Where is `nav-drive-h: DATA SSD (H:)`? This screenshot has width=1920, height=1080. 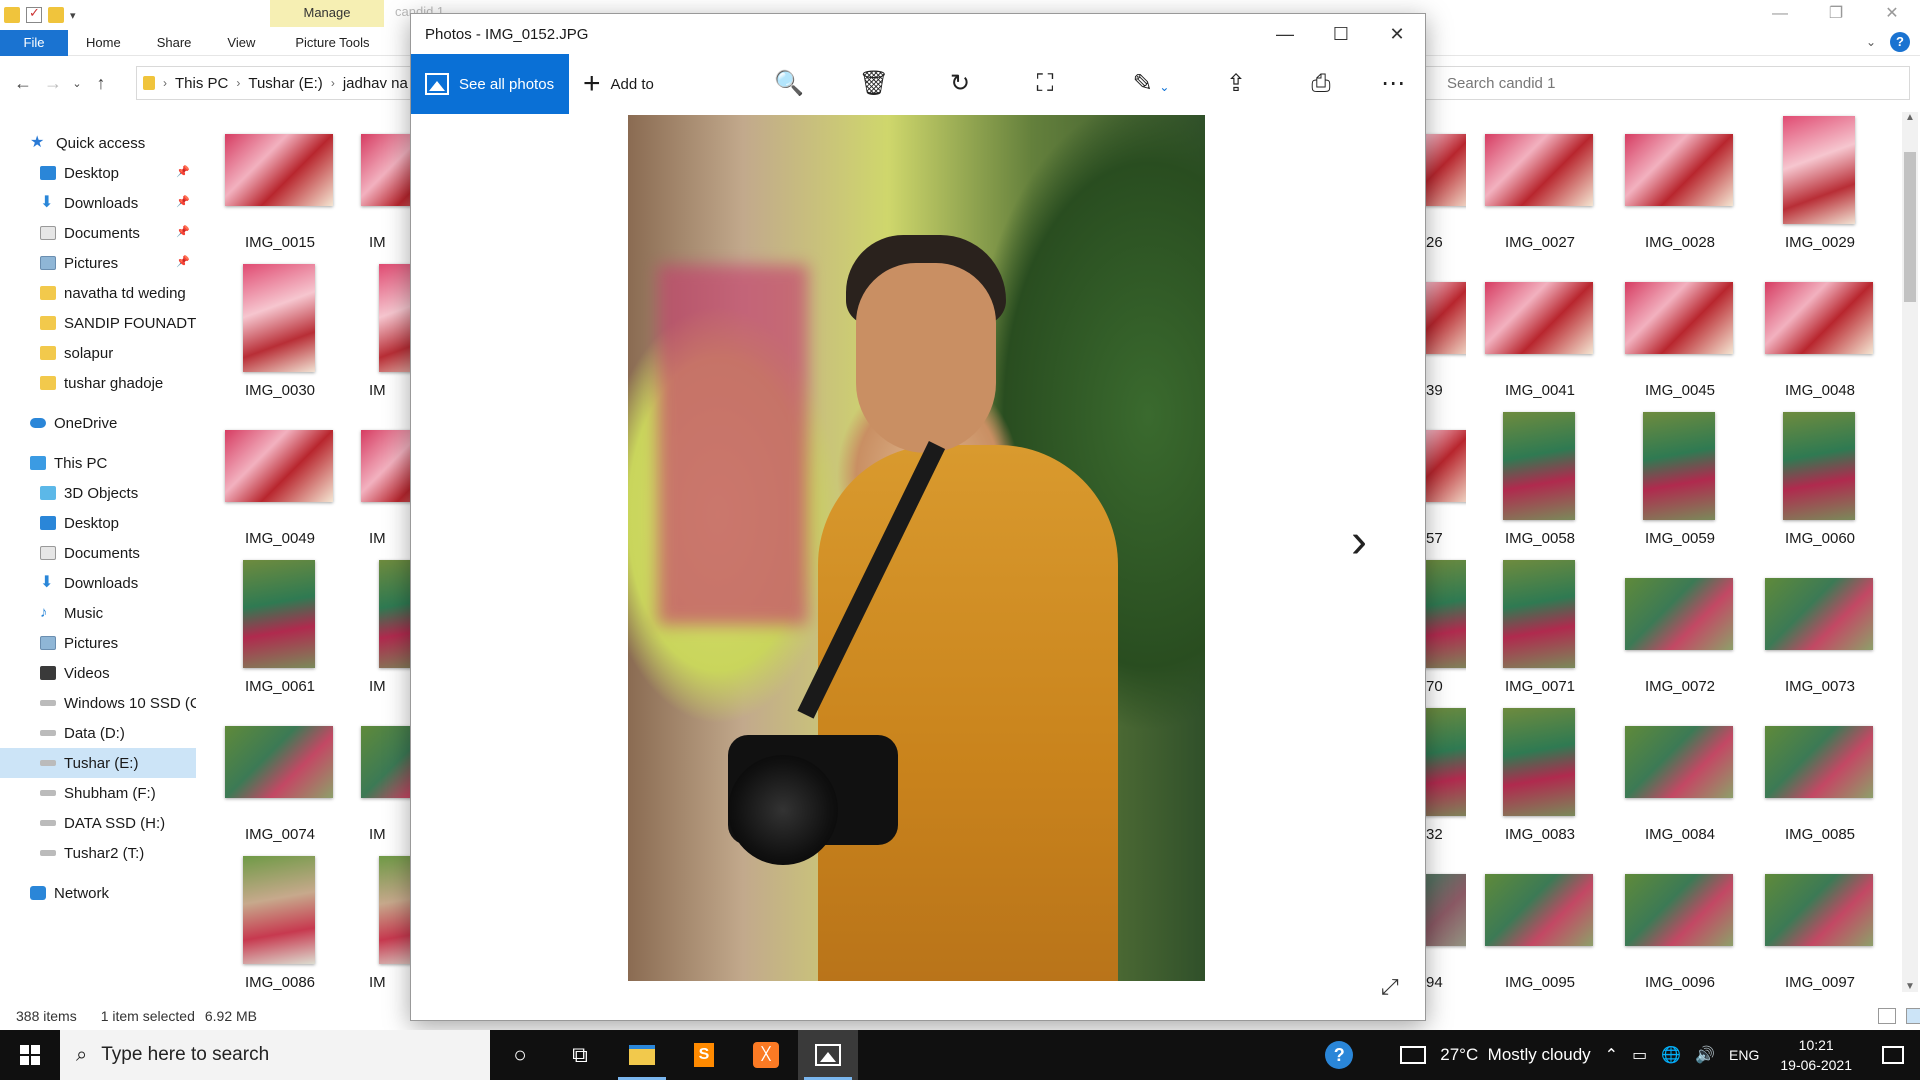 nav-drive-h: DATA SSD (H:) is located at coordinates (98, 823).